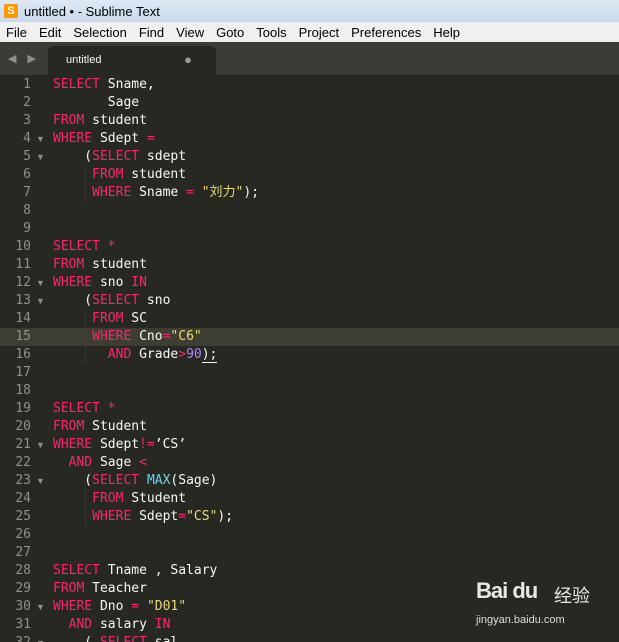  Describe the element at coordinates (309, 517) in the screenshot. I see `code-line: 25 WHERE Sdept="CS");` at that location.